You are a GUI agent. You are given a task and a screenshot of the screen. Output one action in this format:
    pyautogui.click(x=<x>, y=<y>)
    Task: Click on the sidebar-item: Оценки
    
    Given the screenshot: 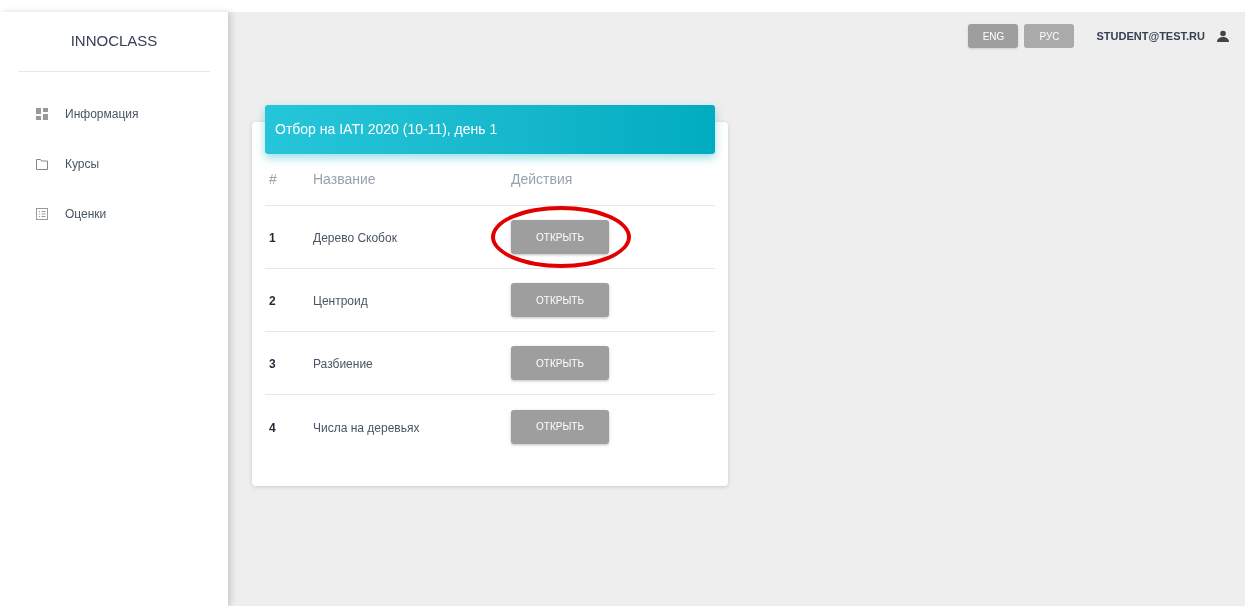 What is the action you would take?
    pyautogui.click(x=114, y=214)
    